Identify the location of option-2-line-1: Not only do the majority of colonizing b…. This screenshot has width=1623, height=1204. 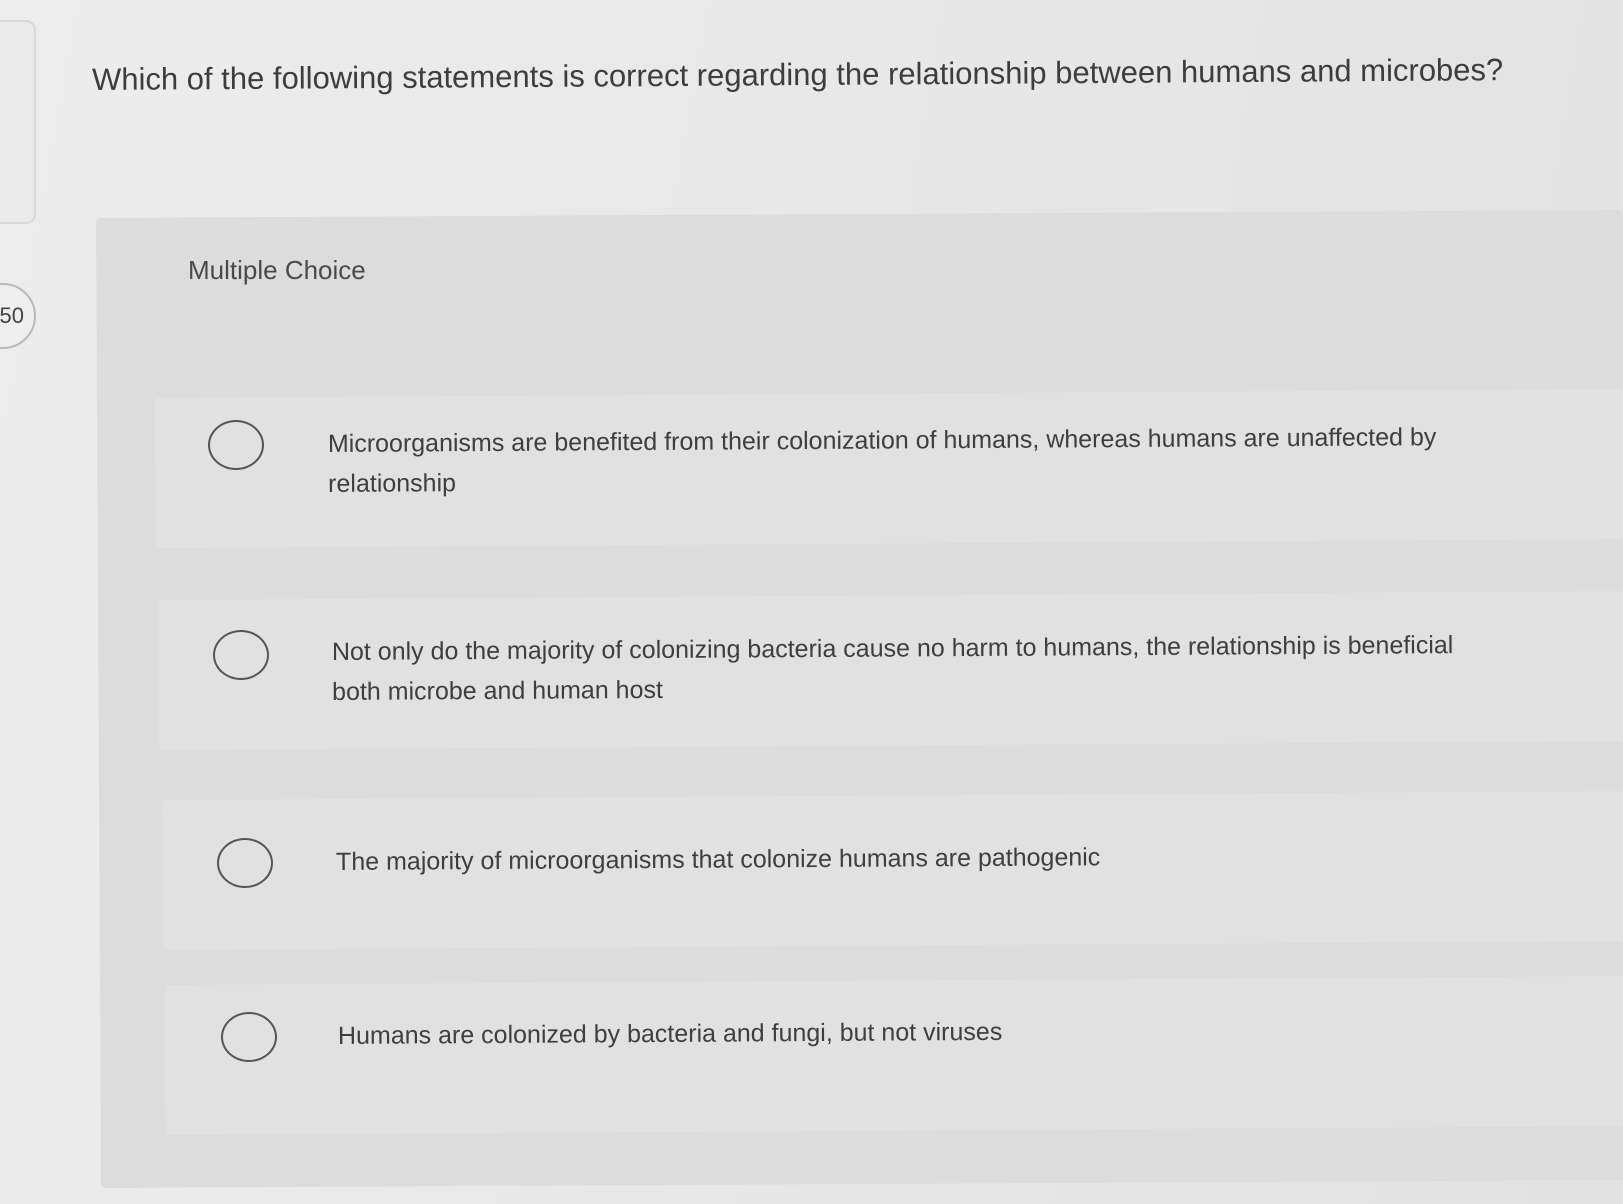
(892, 648).